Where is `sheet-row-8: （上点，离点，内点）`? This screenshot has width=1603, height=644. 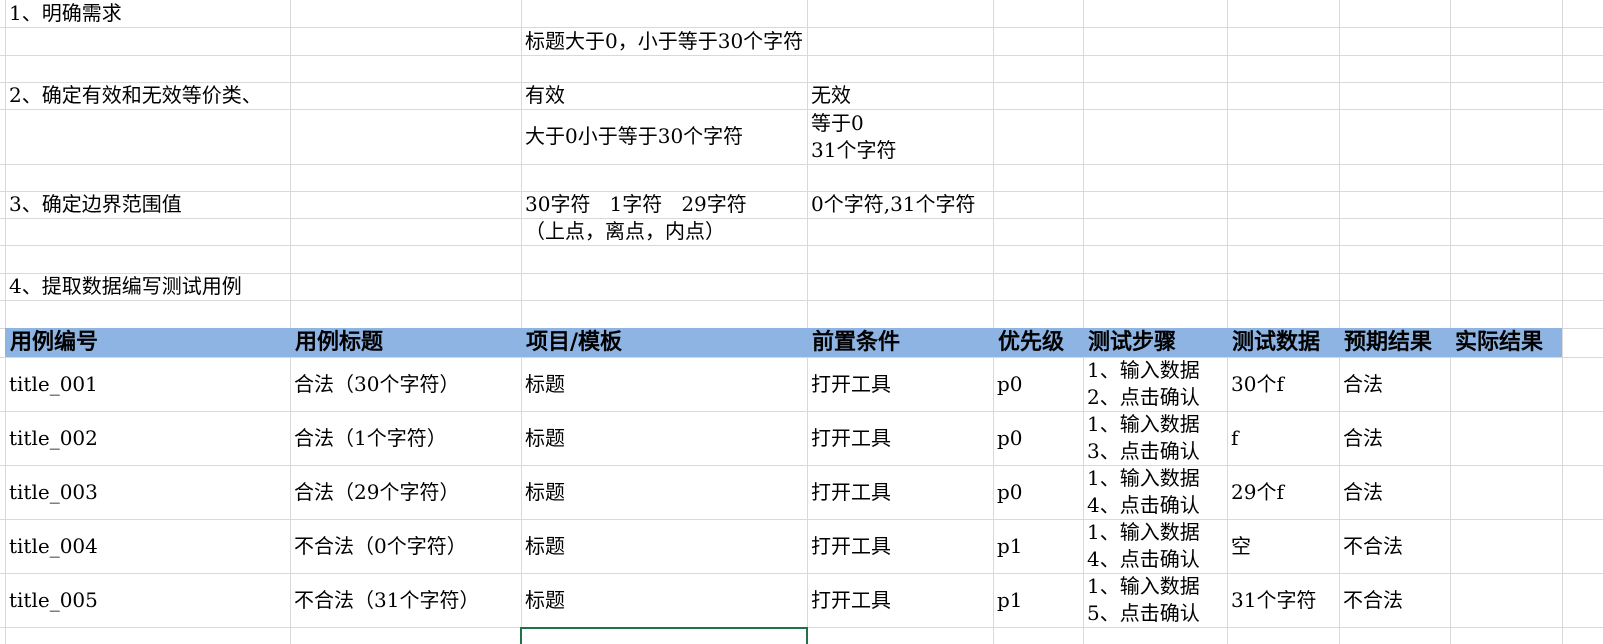 sheet-row-8: （上点，离点，内点） is located at coordinates (801, 231).